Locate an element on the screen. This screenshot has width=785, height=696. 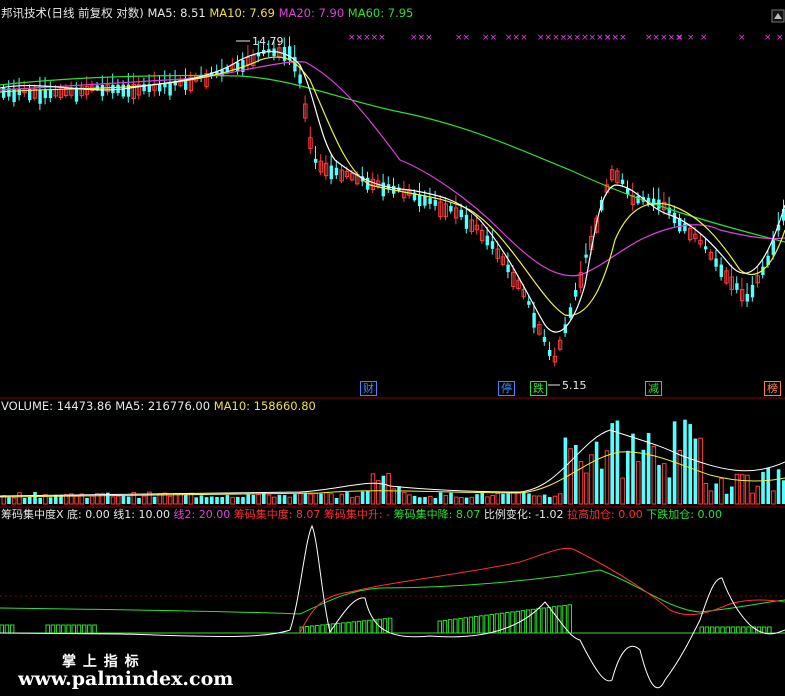
base-value: 0.00 is located at coordinates (97, 514).